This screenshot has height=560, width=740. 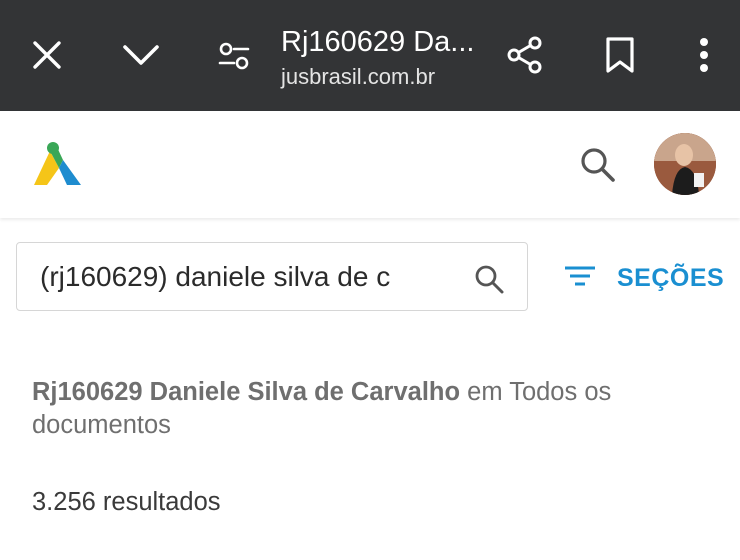 What do you see at coordinates (141, 55) in the screenshot?
I see `chevron-down-icon` at bounding box center [141, 55].